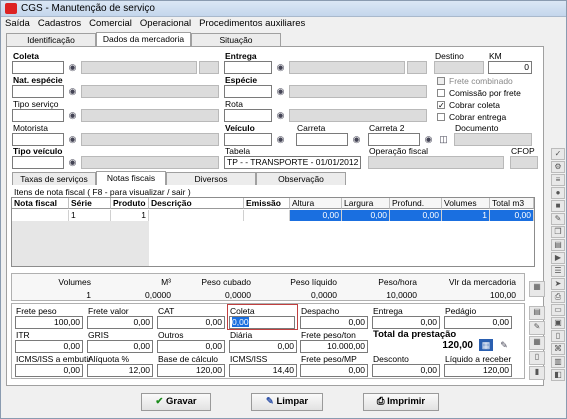 This screenshot has height=419, width=567. I want to click on doc-icon: ▤, so click(558, 245).